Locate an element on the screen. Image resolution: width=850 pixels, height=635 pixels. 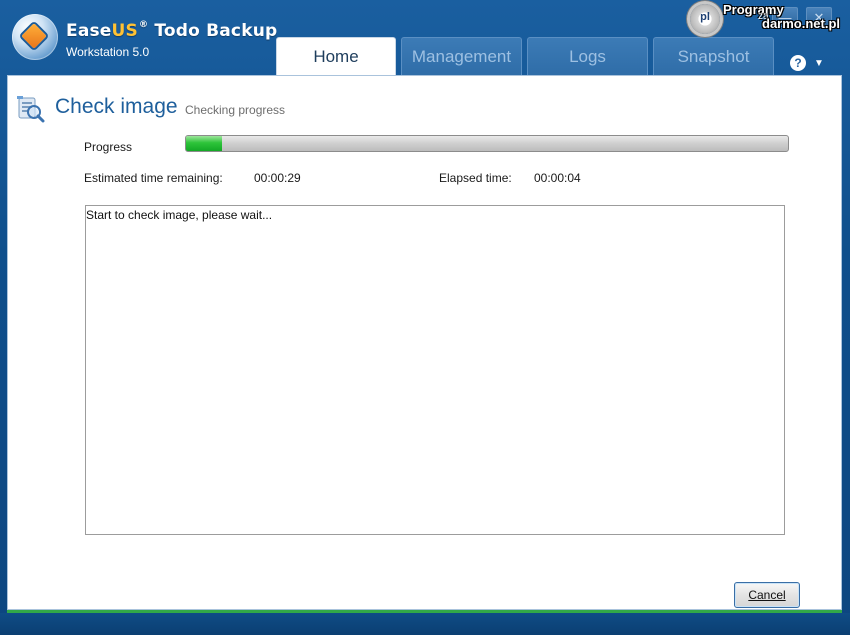
watermark-gear-icon: pl is located at coordinates (705, 19).